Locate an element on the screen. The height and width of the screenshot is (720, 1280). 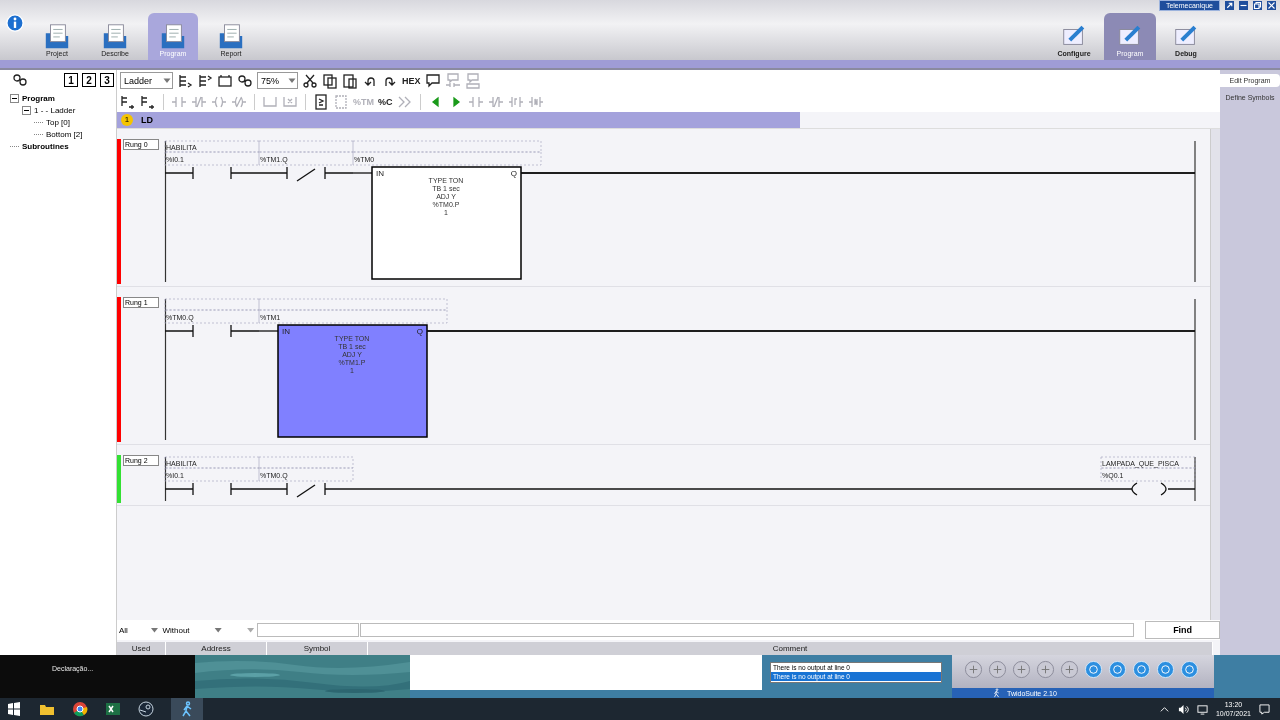
search-field is located at coordinates (747, 630).